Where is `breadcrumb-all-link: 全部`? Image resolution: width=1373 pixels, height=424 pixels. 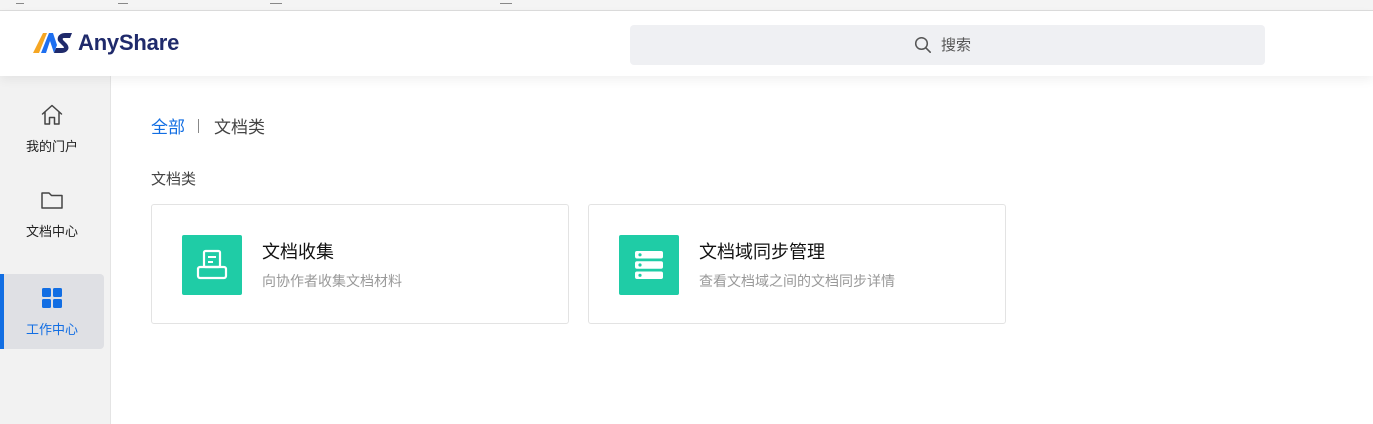 breadcrumb-all-link: 全部 is located at coordinates (168, 125).